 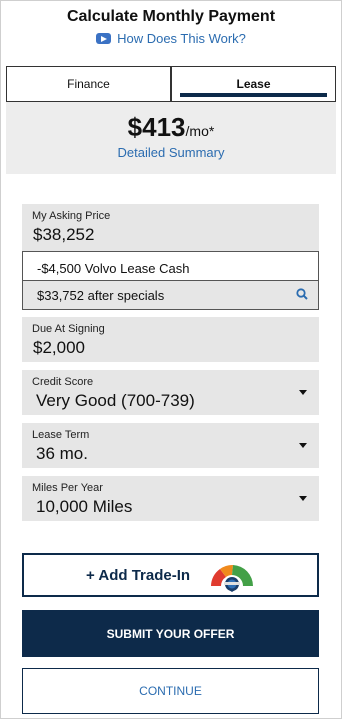 I want to click on credit-score-select: Credit Score Very Good (700-739), so click(x=170, y=392).